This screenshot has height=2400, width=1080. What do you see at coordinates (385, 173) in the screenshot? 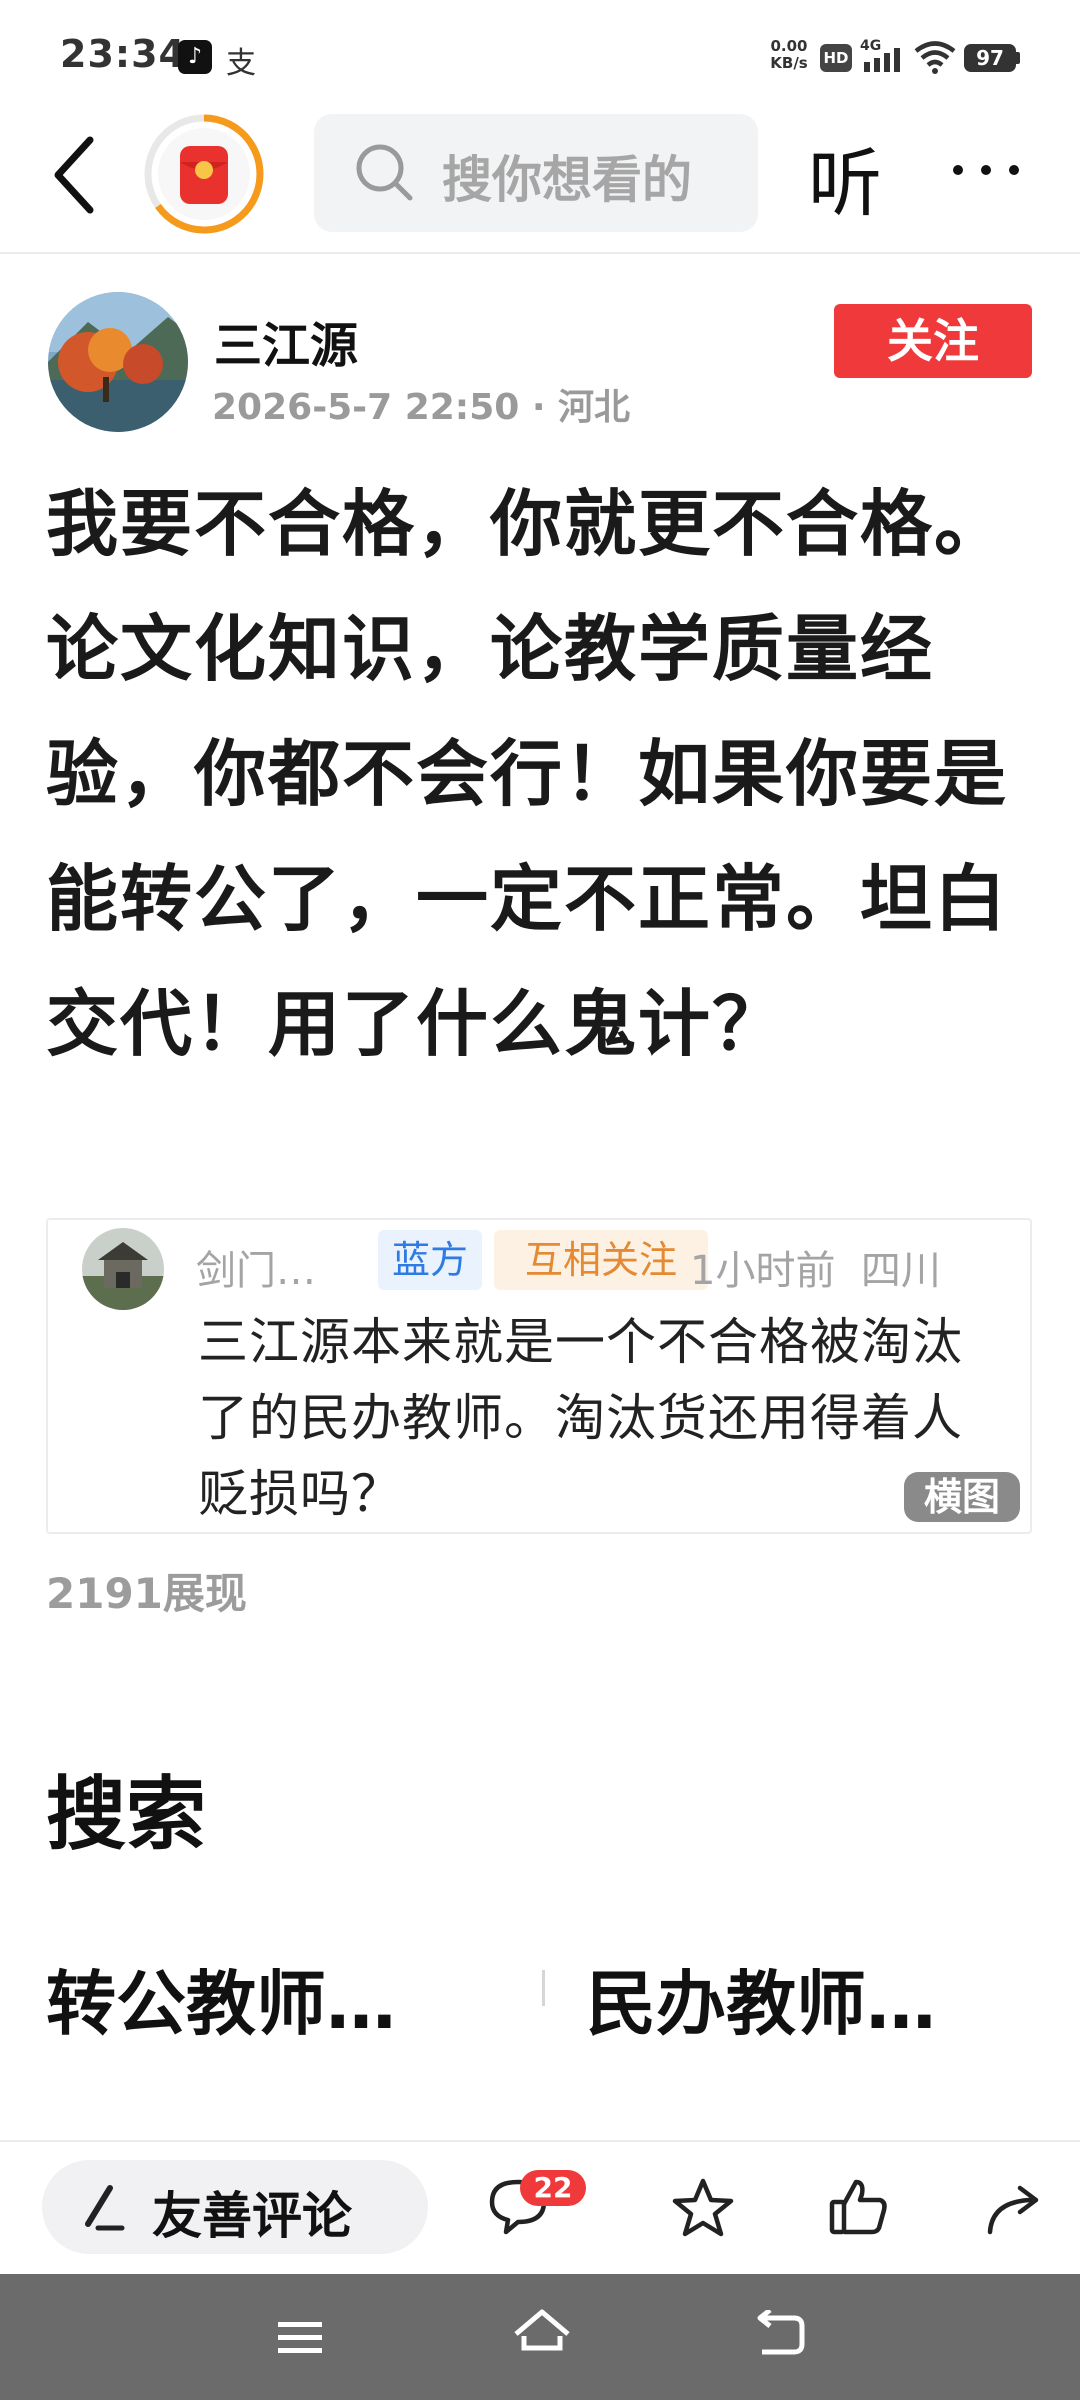
I see `search-icon` at bounding box center [385, 173].